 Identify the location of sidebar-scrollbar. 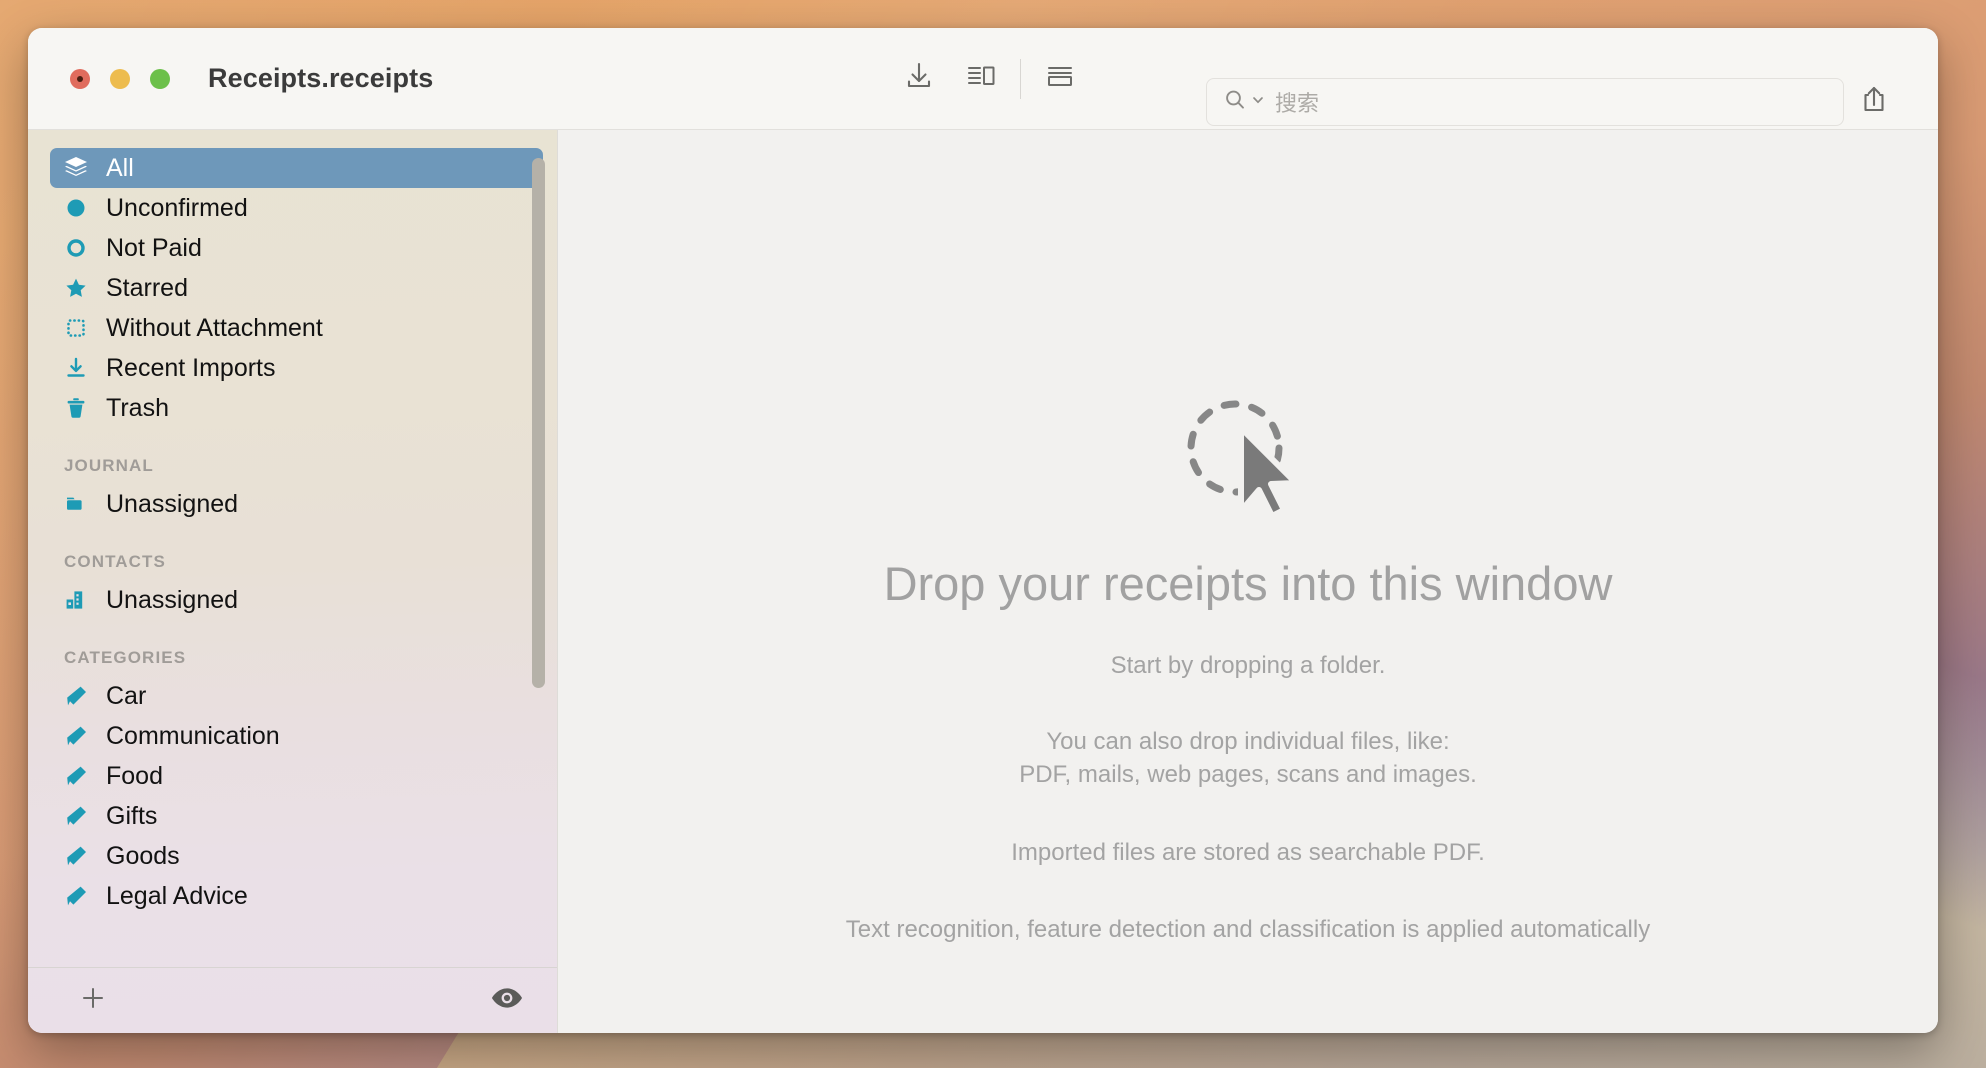
(538, 423).